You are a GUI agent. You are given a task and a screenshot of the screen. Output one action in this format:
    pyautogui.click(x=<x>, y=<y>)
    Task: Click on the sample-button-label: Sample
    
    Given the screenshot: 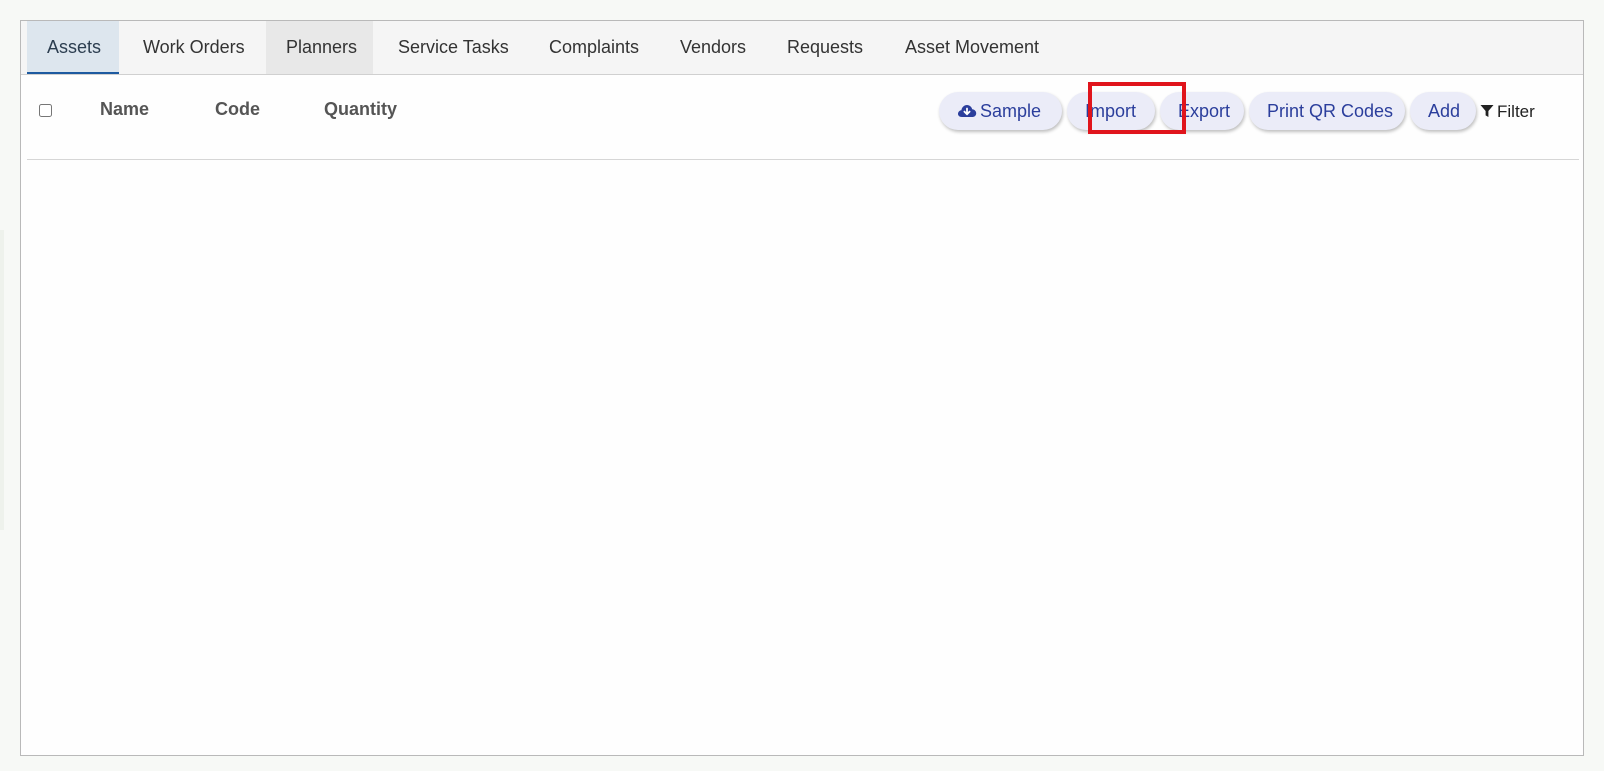 What is the action you would take?
    pyautogui.click(x=1011, y=111)
    